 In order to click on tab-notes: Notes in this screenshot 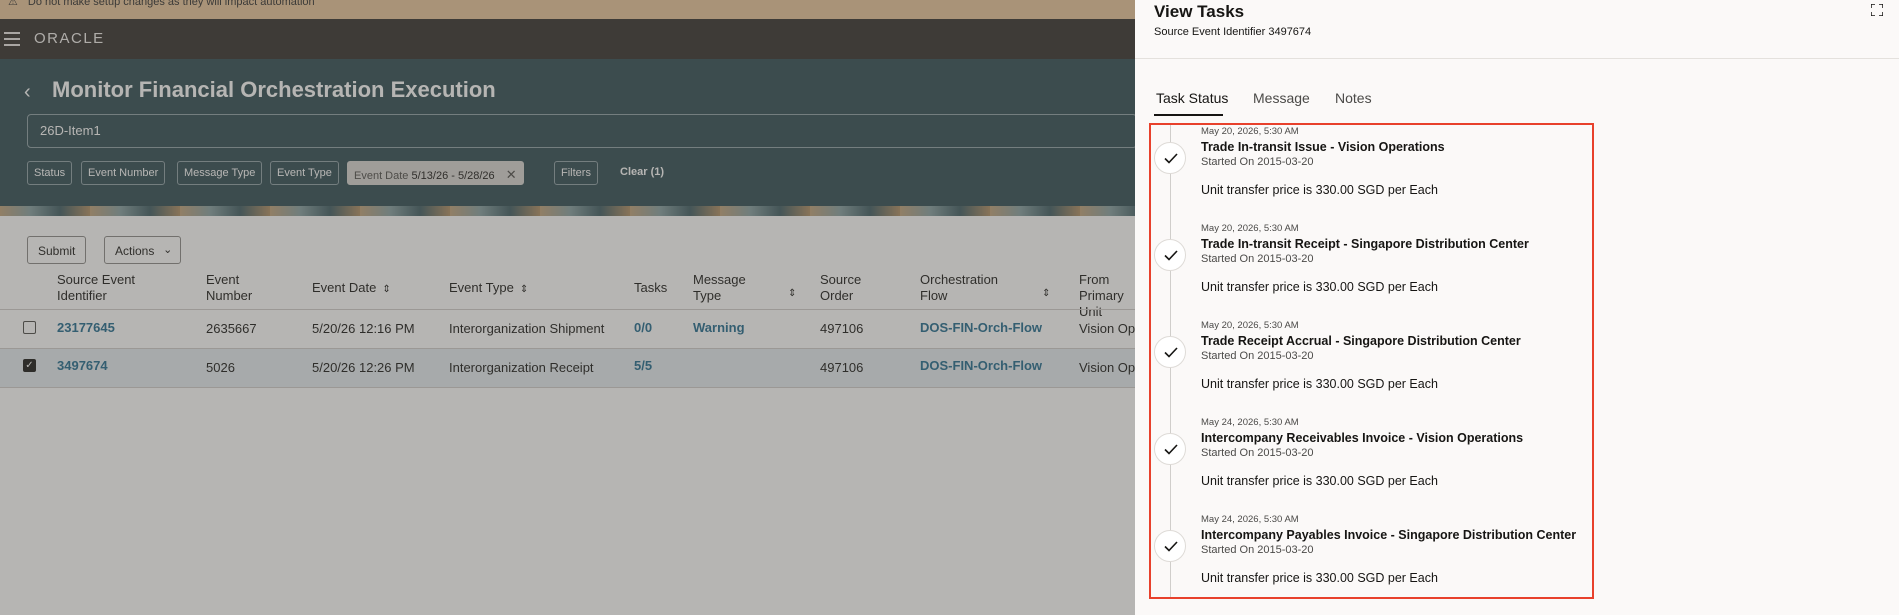, I will do `click(1353, 98)`.